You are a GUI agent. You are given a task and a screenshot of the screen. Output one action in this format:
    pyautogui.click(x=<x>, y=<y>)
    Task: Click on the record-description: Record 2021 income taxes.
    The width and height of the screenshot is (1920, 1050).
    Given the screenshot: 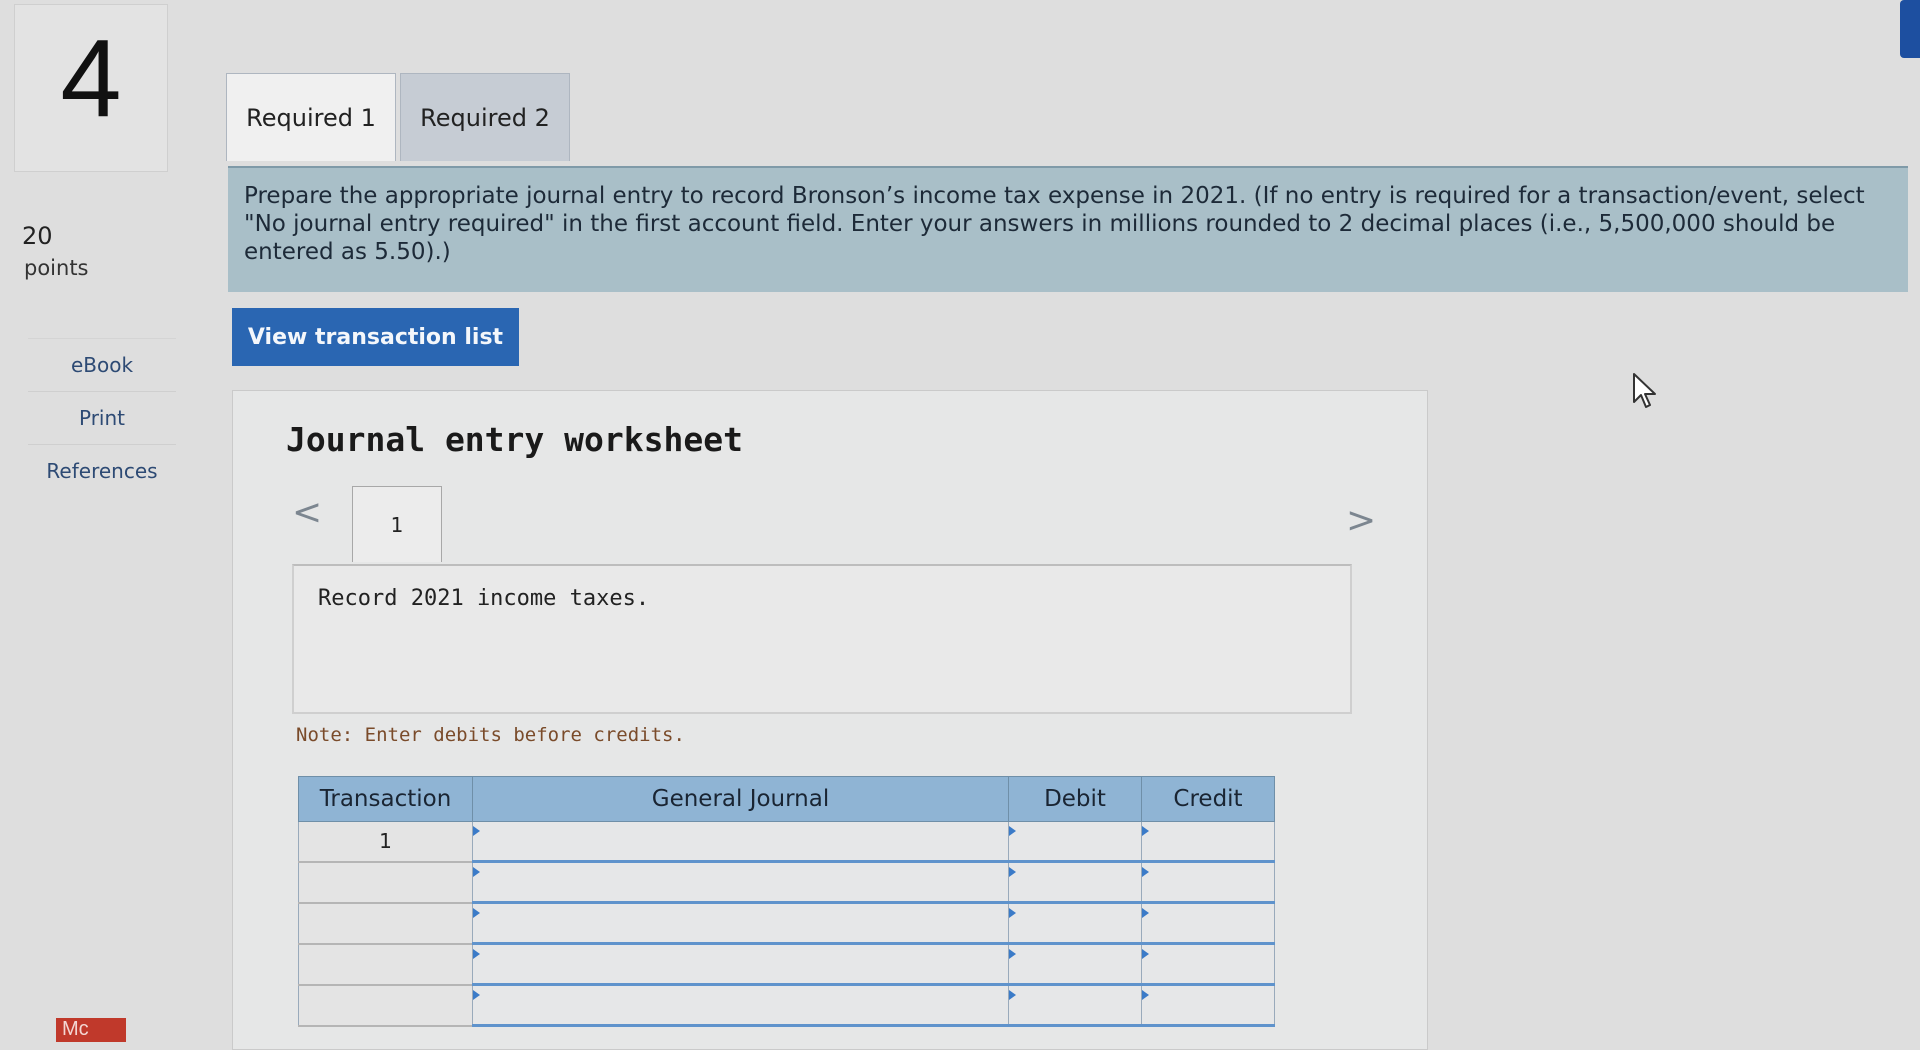 What is the action you would take?
    pyautogui.click(x=484, y=598)
    